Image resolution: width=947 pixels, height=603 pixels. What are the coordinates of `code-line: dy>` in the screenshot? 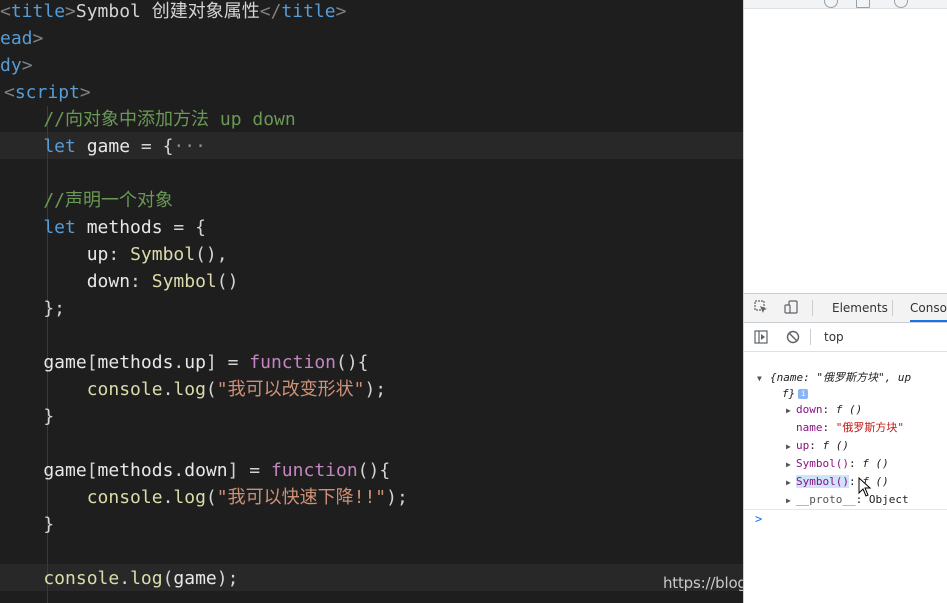 It's located at (16, 65).